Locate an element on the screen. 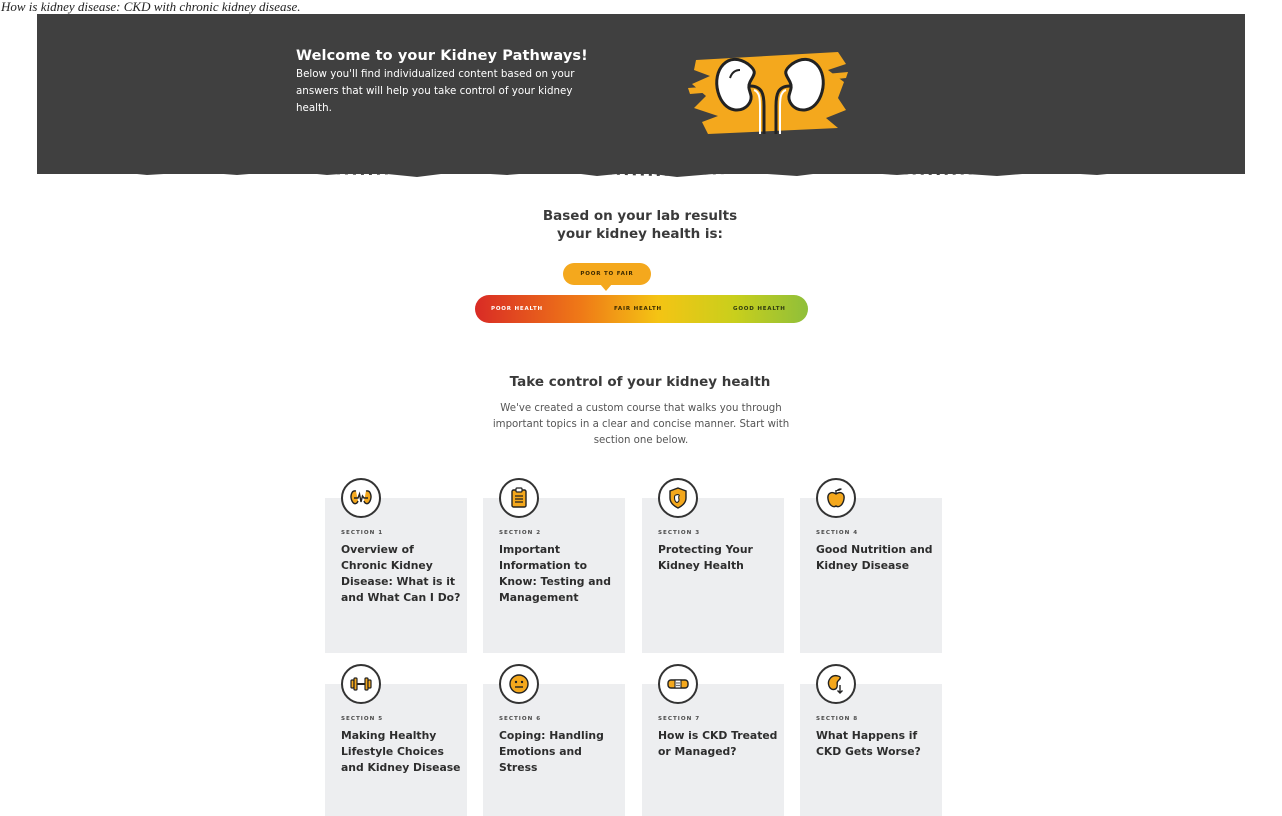 The image size is (1282, 816). scale-label-fair: FAIR HEALTH is located at coordinates (638, 309).